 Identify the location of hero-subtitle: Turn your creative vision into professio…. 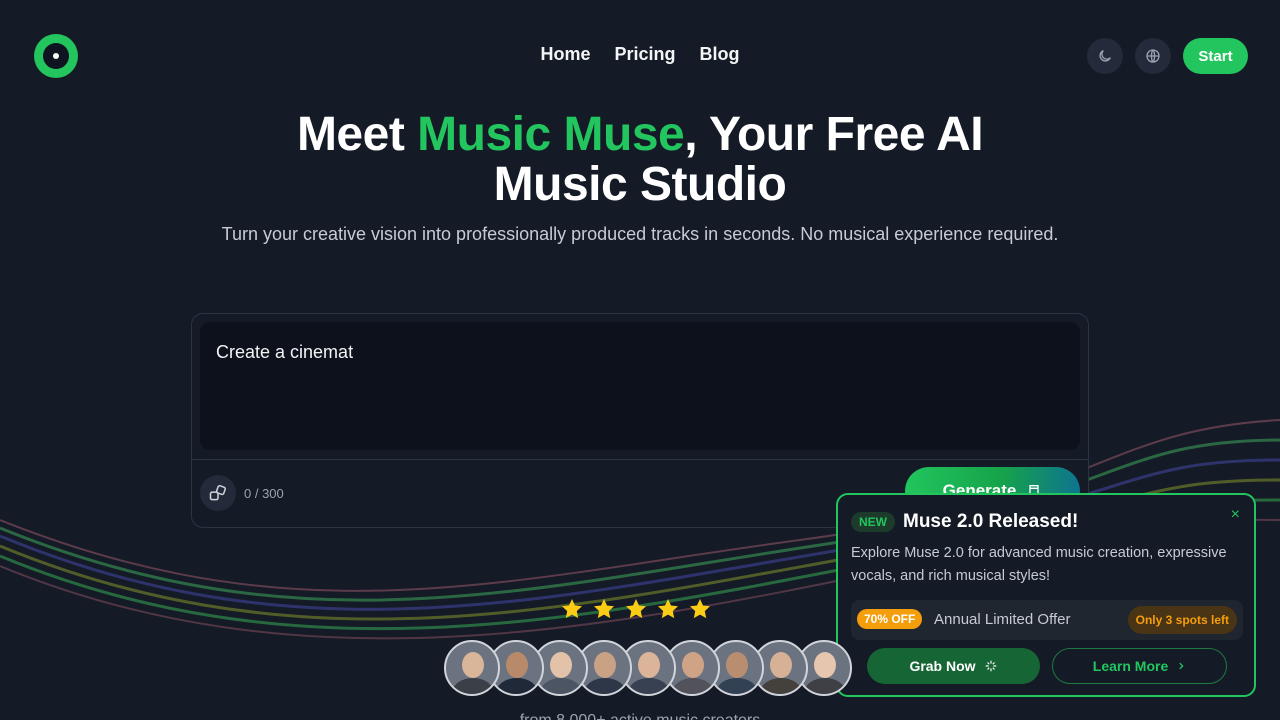
(640, 234).